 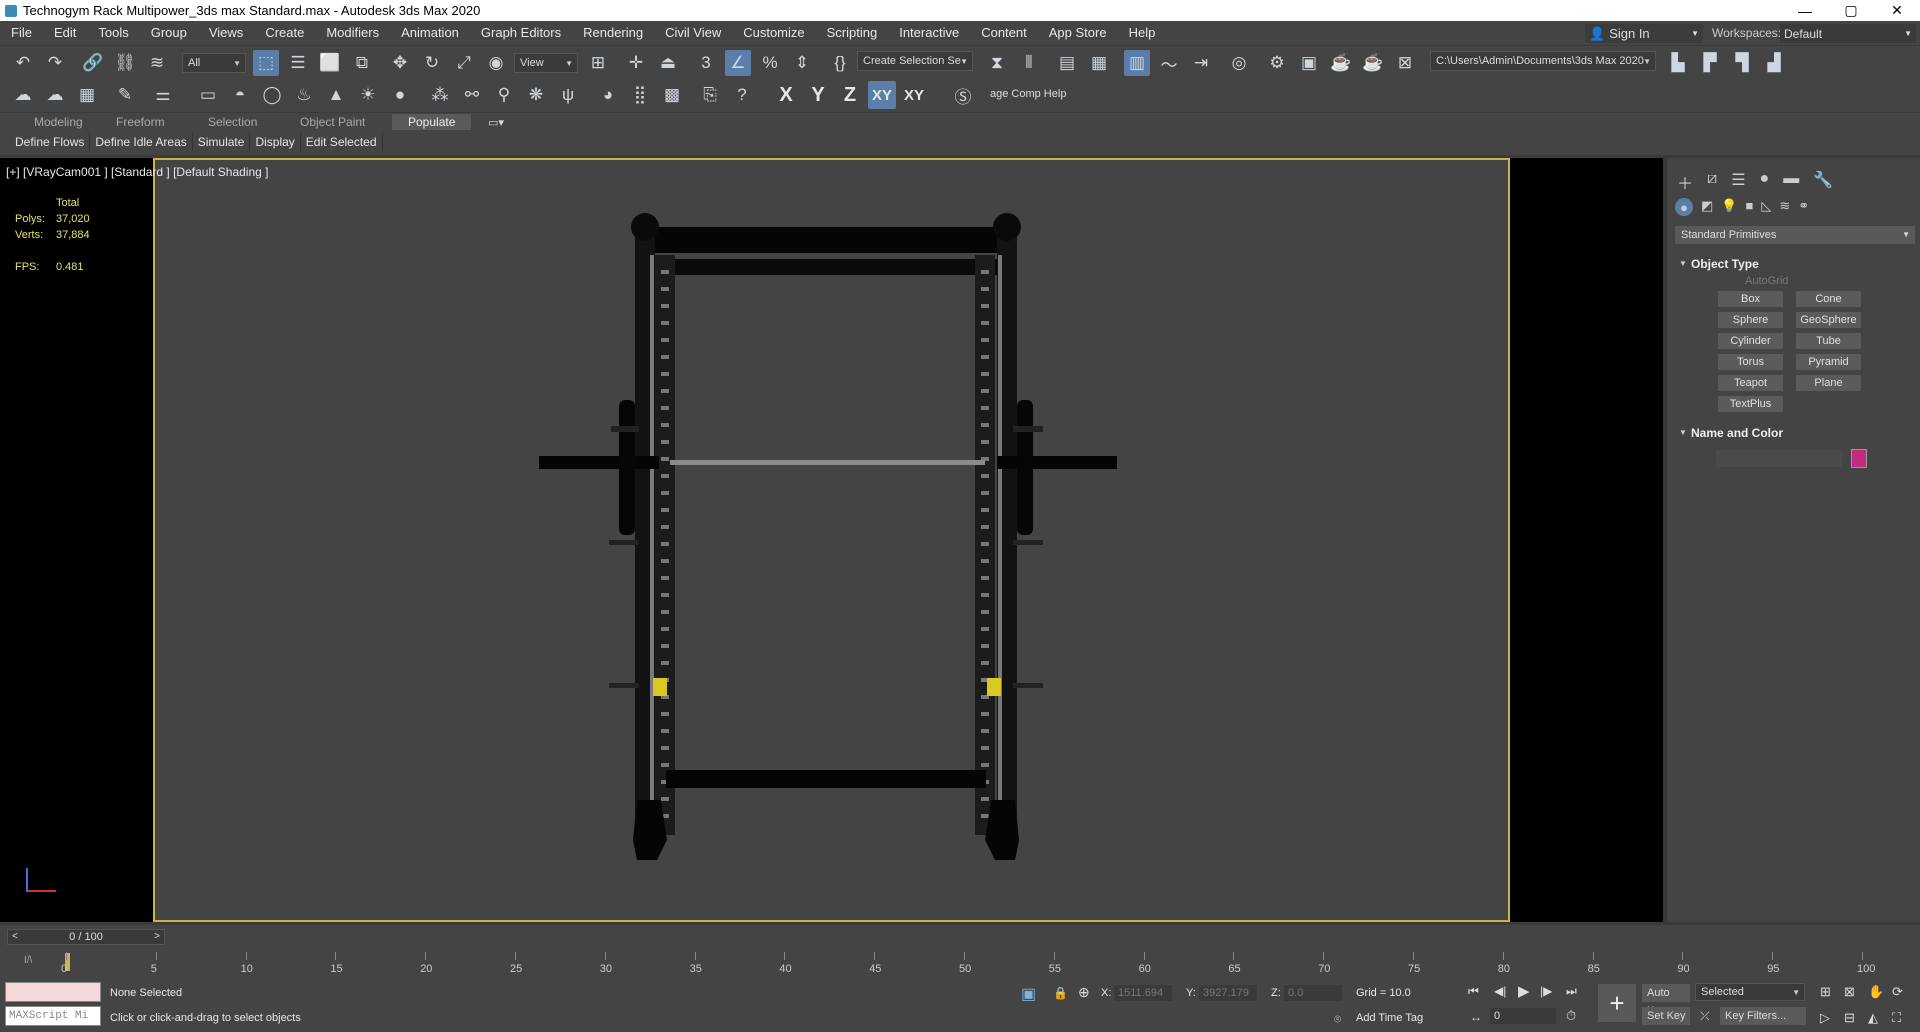 I want to click on plane-primitive-icon: ▭, so click(x=208, y=95).